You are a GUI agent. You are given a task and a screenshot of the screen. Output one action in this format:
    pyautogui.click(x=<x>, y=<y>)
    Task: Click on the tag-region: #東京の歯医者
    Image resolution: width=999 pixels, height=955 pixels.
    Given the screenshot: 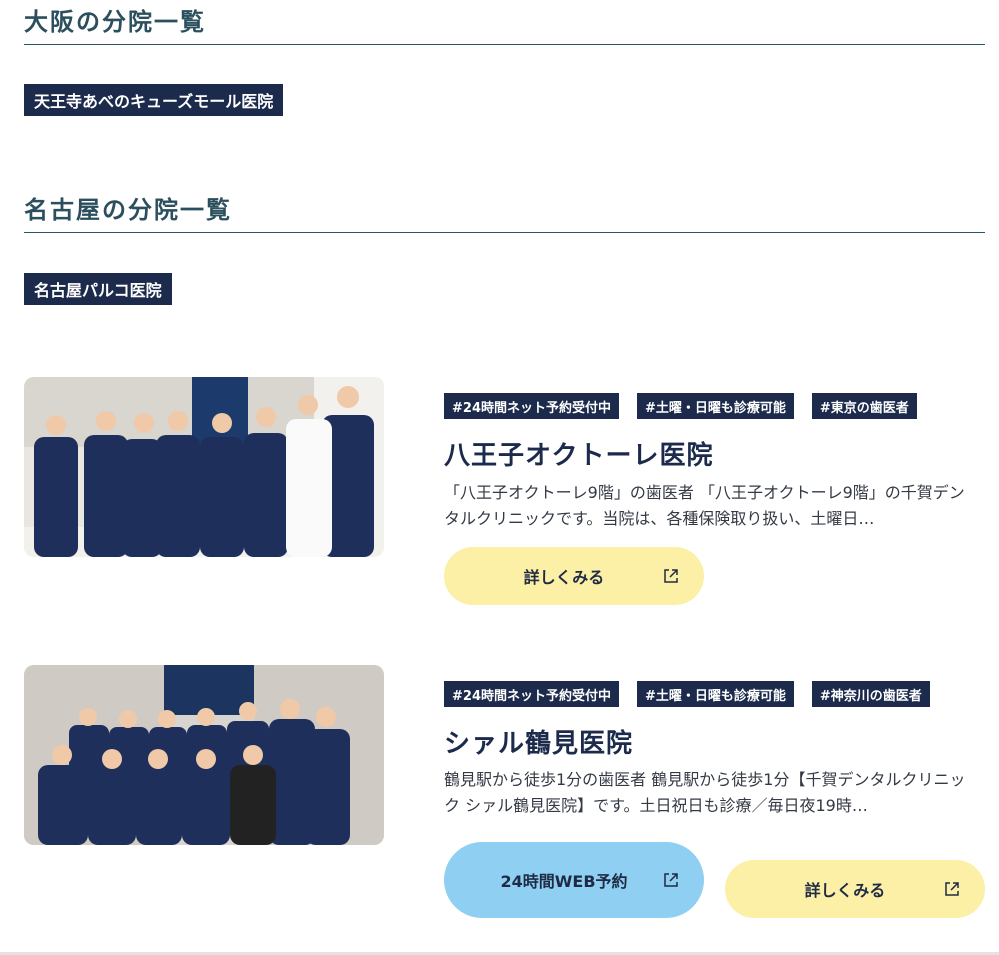 What is the action you would take?
    pyautogui.click(x=864, y=406)
    